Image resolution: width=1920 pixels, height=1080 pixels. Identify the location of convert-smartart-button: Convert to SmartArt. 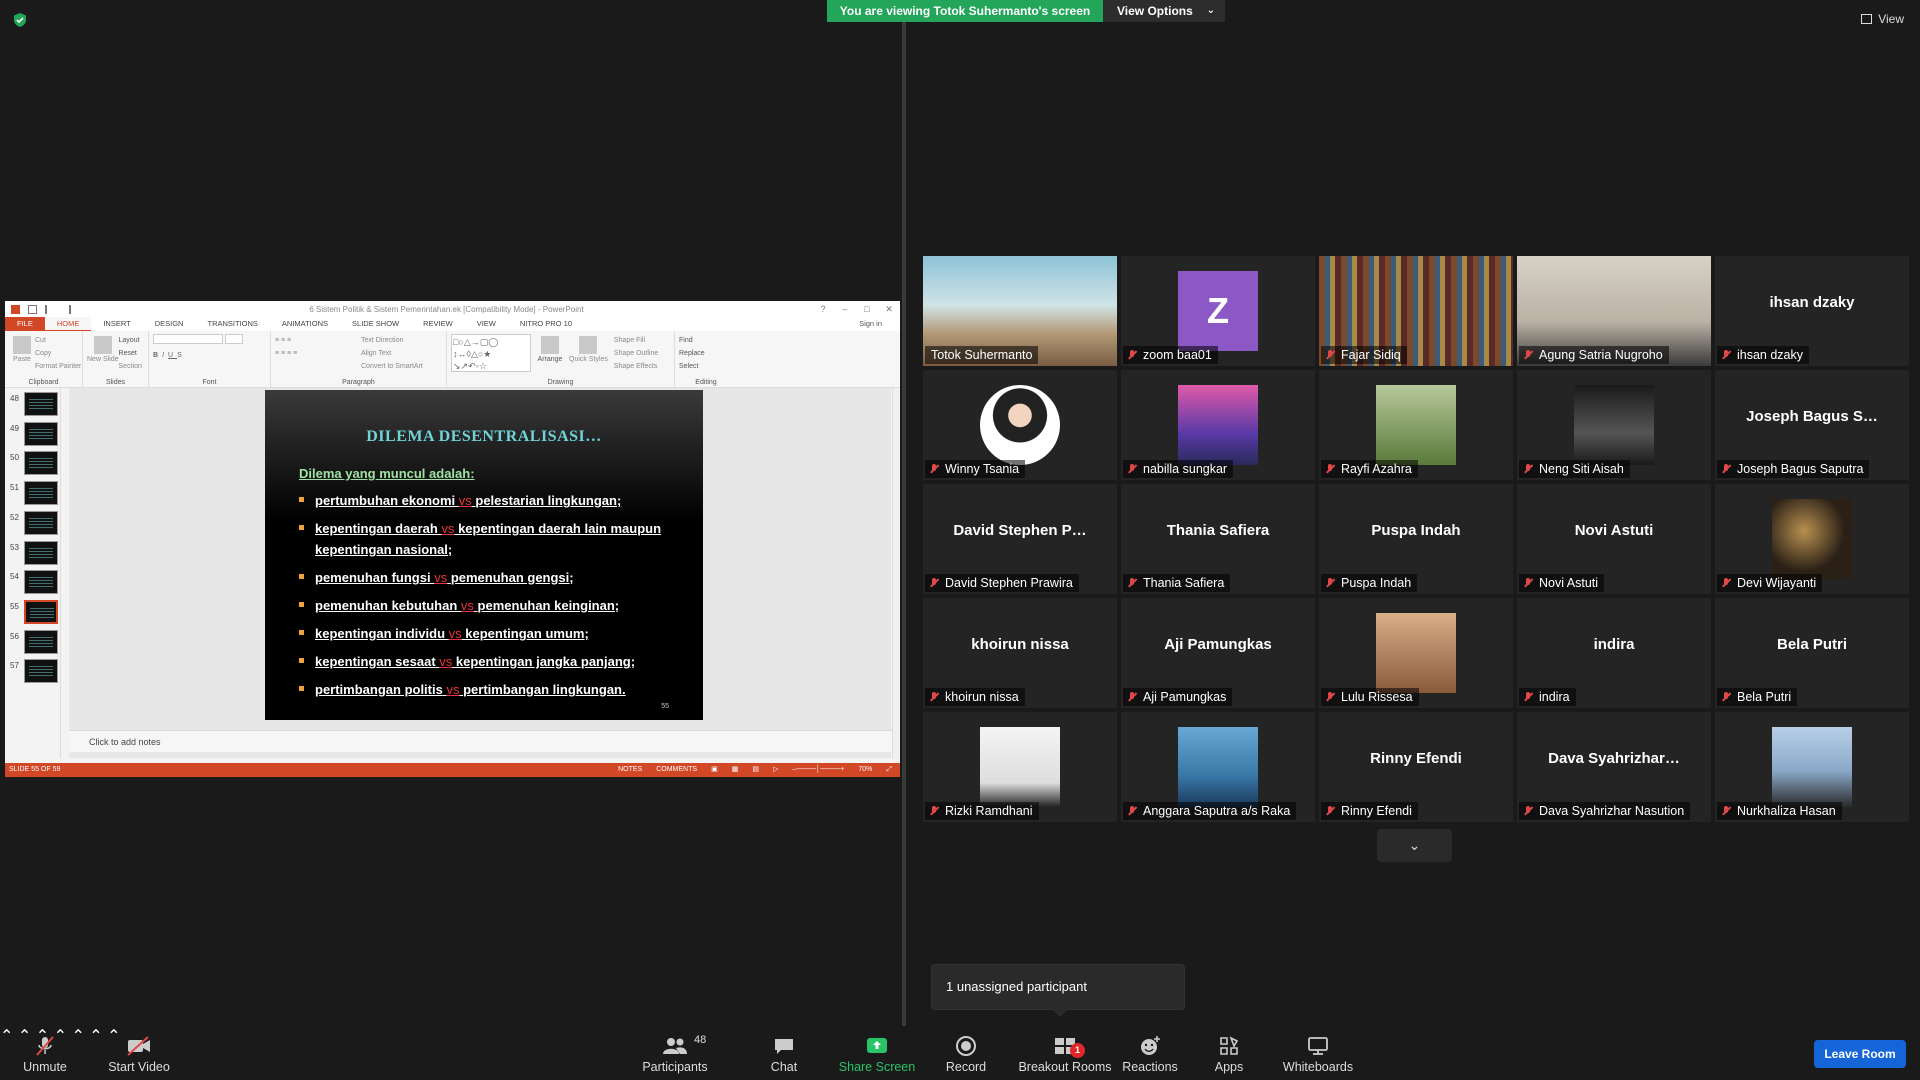
(392, 366).